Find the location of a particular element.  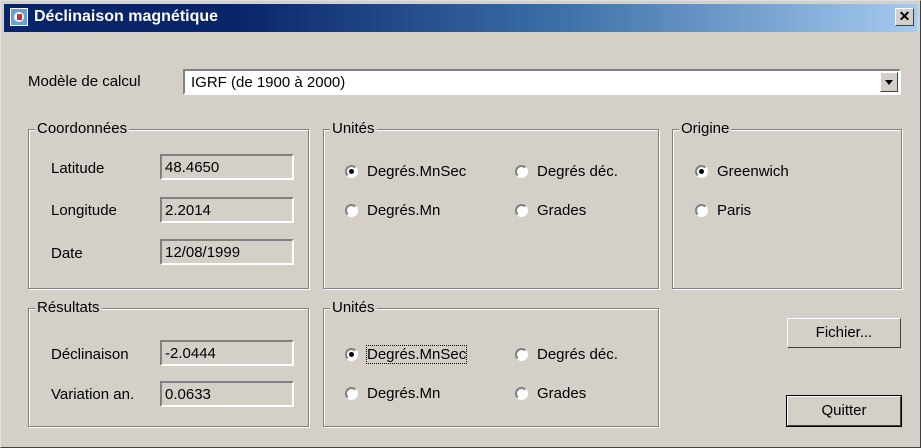

radio-label: Greenwich is located at coordinates (753, 171).